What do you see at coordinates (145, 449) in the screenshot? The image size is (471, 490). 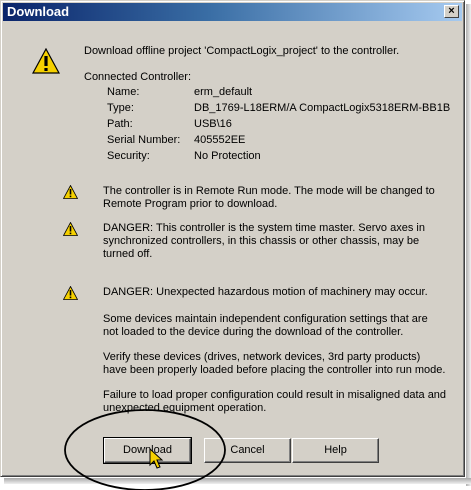 I see `highlight-circle` at bounding box center [145, 449].